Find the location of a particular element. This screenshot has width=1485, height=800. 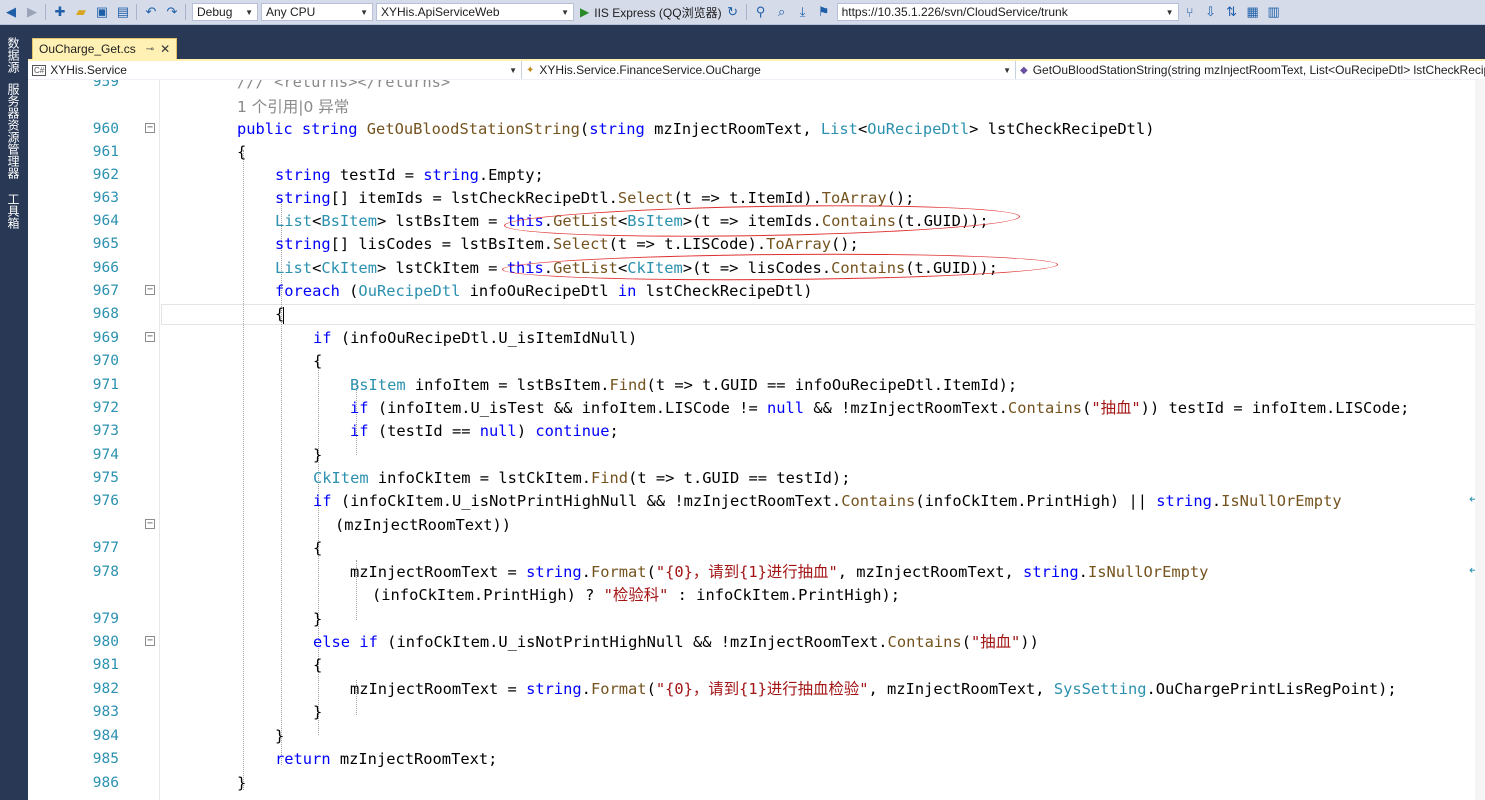

refresh-icon: ↻ is located at coordinates (733, 12).